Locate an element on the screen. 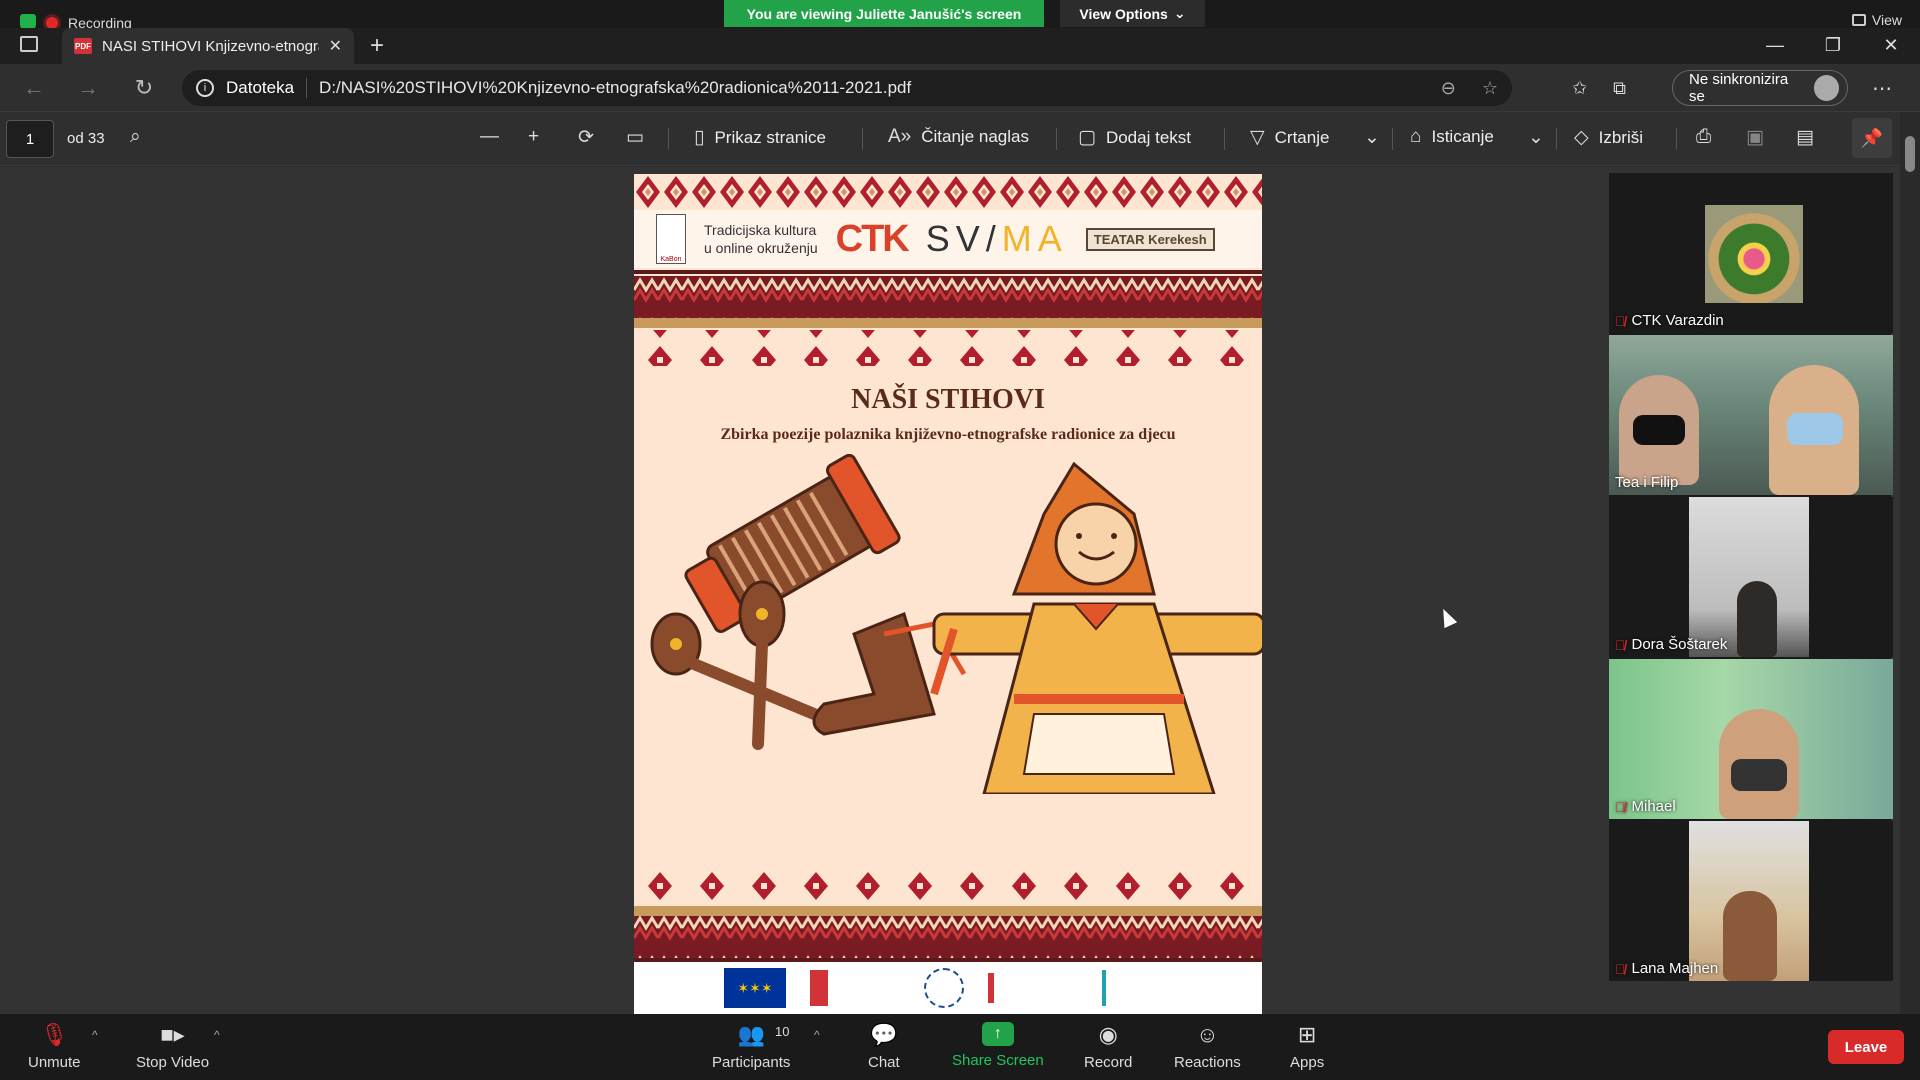  sync-label: Ne sinkronizira se is located at coordinates (1739, 88).